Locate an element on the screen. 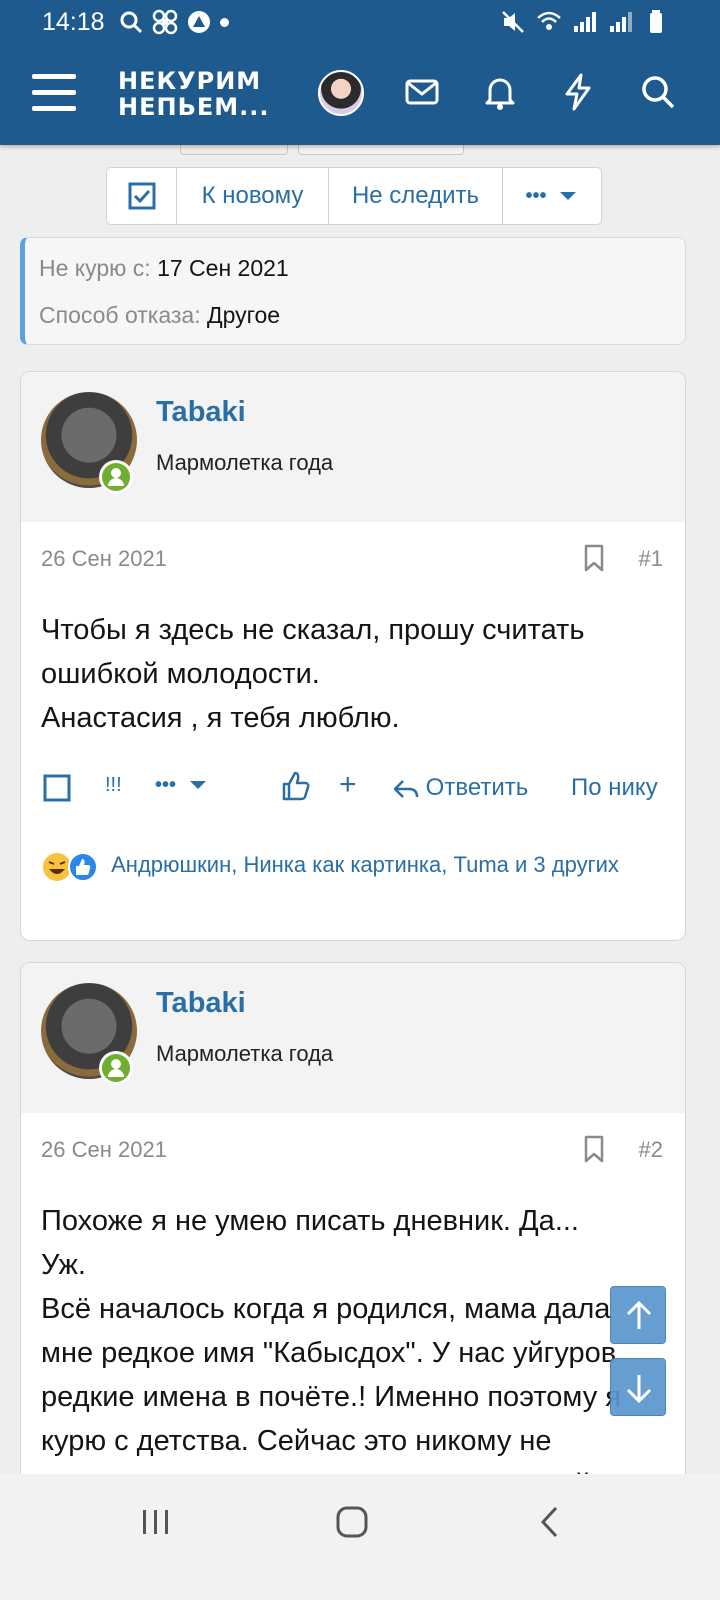 This screenshot has height=1600, width=720. post-text-line: Анастасия , я тебя люблю. is located at coordinates (220, 718).